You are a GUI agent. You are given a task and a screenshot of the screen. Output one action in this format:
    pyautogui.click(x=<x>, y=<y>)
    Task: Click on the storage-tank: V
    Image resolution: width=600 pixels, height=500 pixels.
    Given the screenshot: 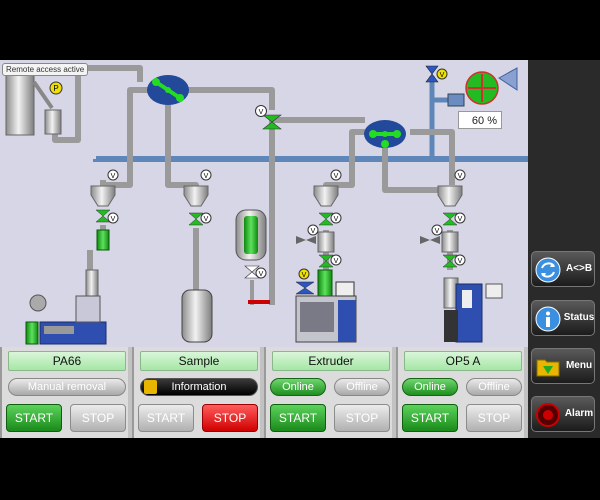 What is the action you would take?
    pyautogui.click(x=252, y=257)
    